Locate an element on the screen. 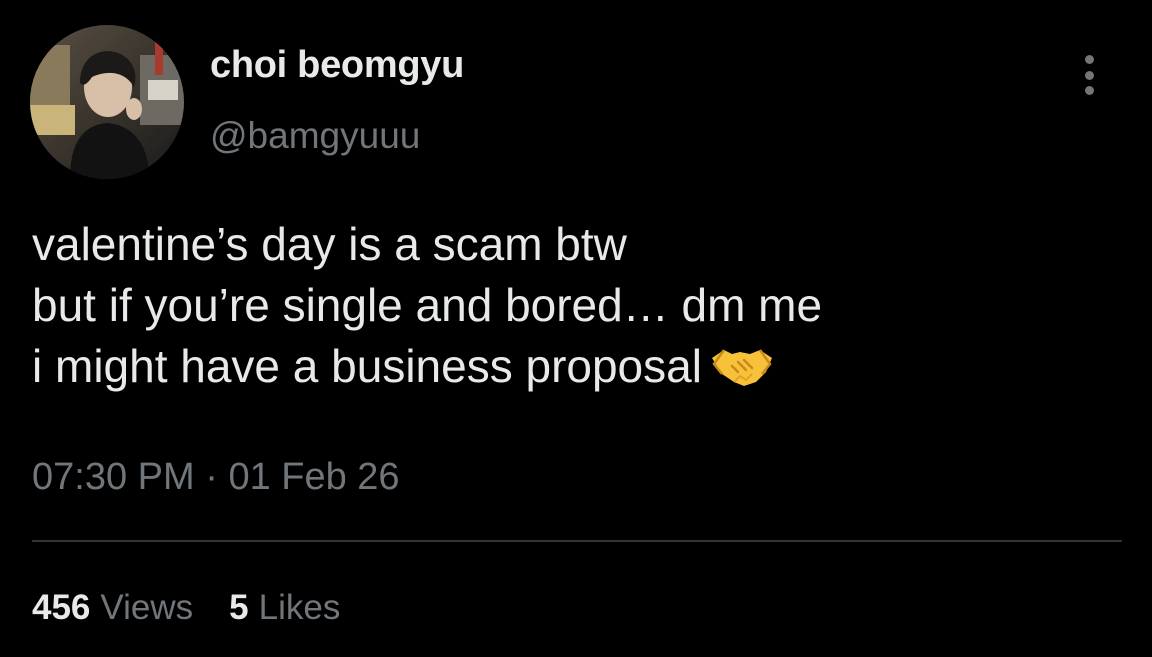  tweet-time: 07:30 PM is located at coordinates (113, 477).